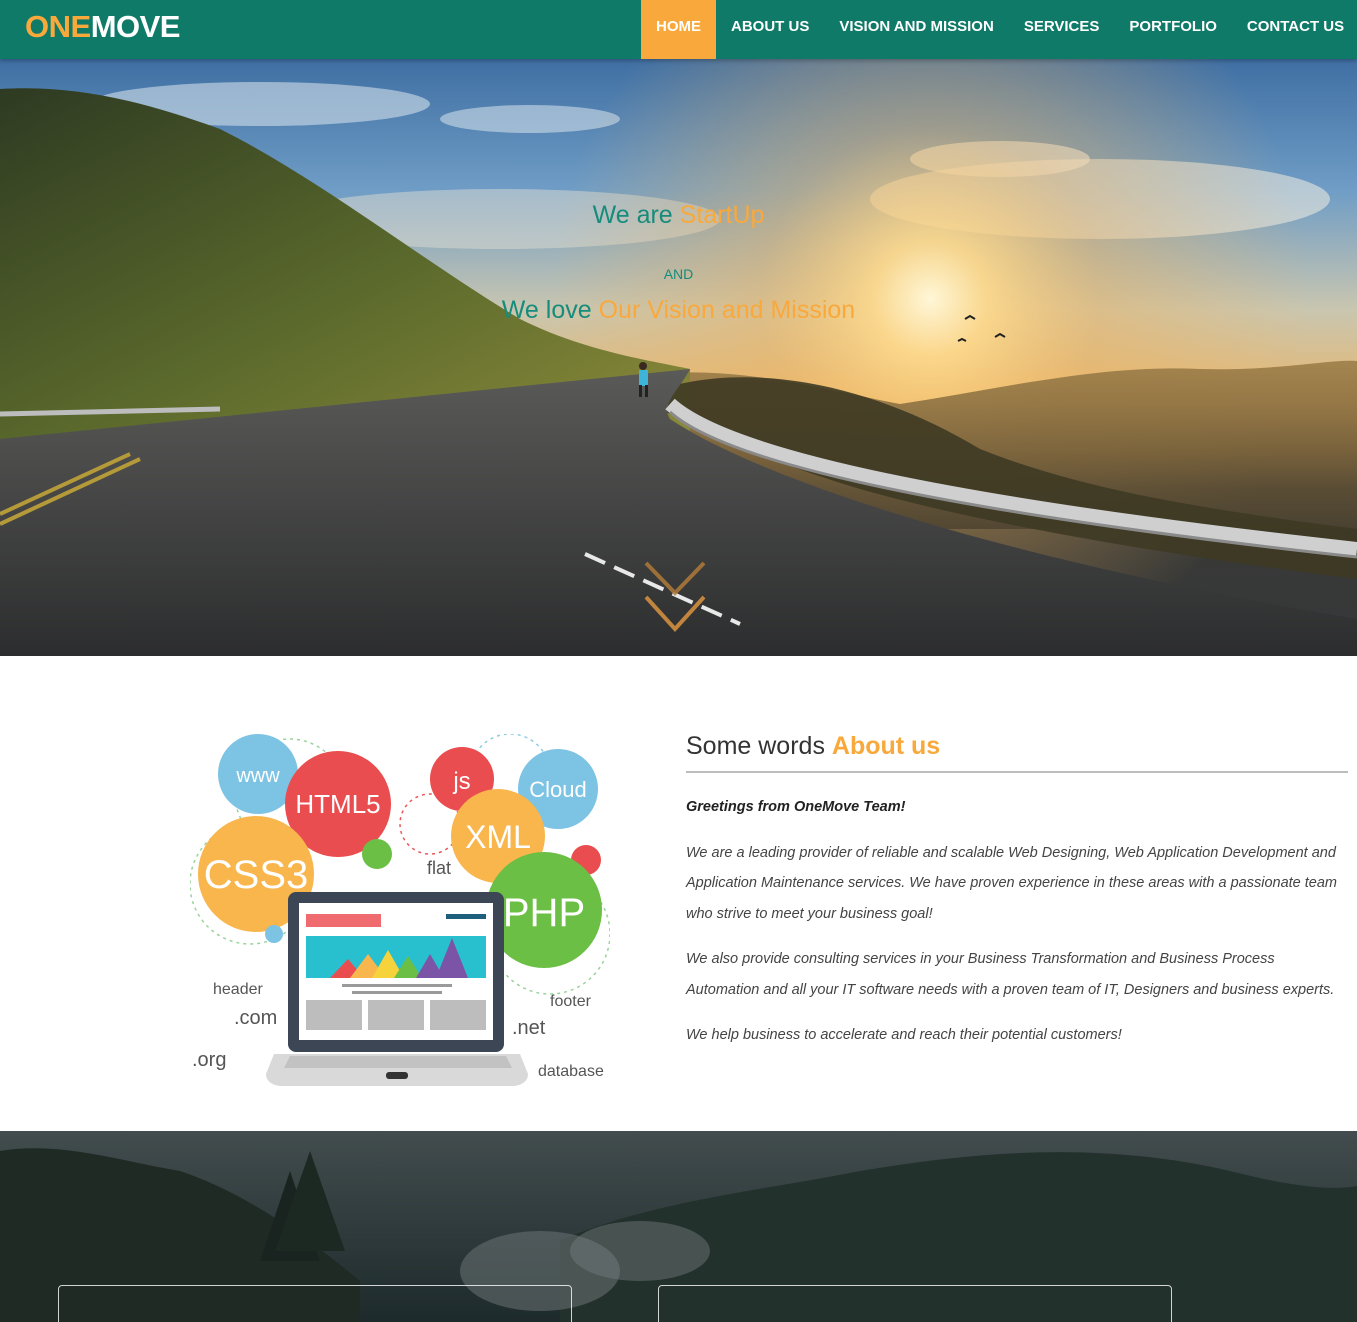 Image resolution: width=1357 pixels, height=1322 pixels. What do you see at coordinates (571, 1071) in the screenshot?
I see `tag-database-label: database` at bounding box center [571, 1071].